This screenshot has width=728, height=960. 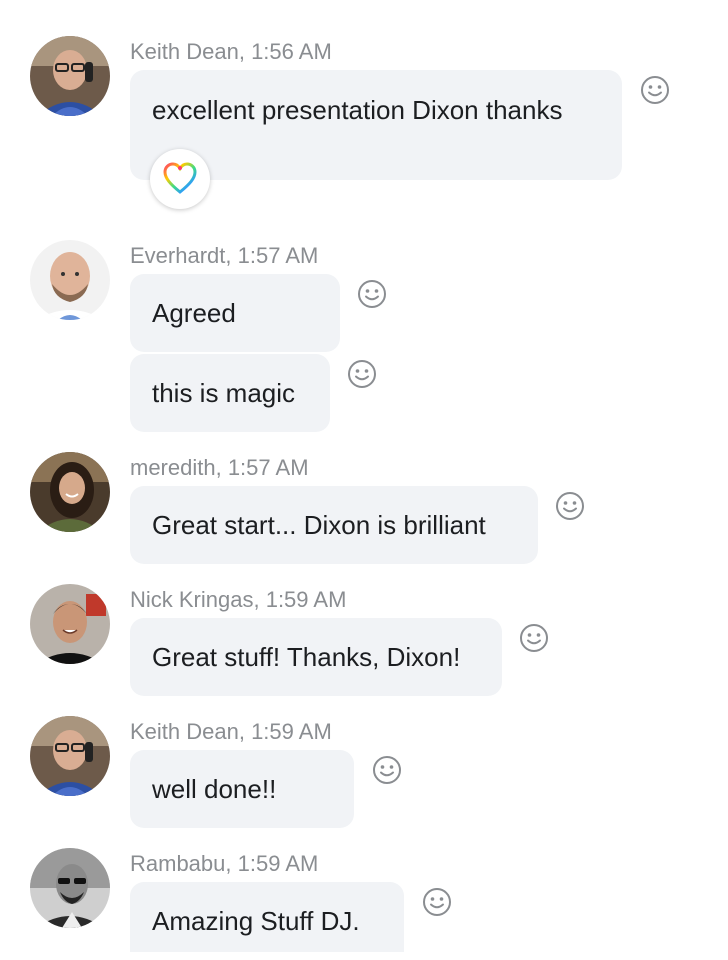 I want to click on message-bubble: this is magic, so click(x=230, y=393).